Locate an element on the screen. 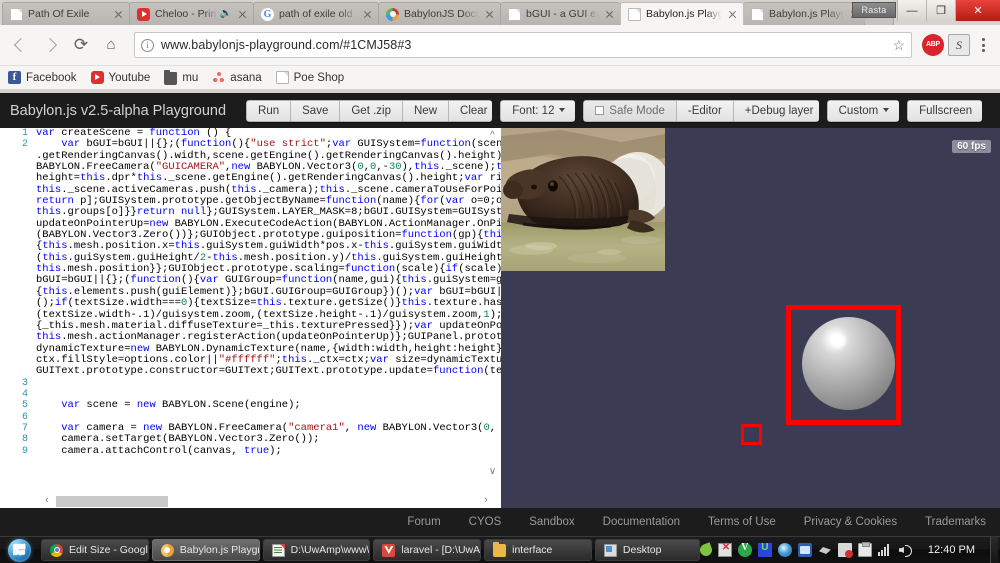 The width and height of the screenshot is (1000, 563). scroll-right-icon: › is located at coordinates (486, 501).